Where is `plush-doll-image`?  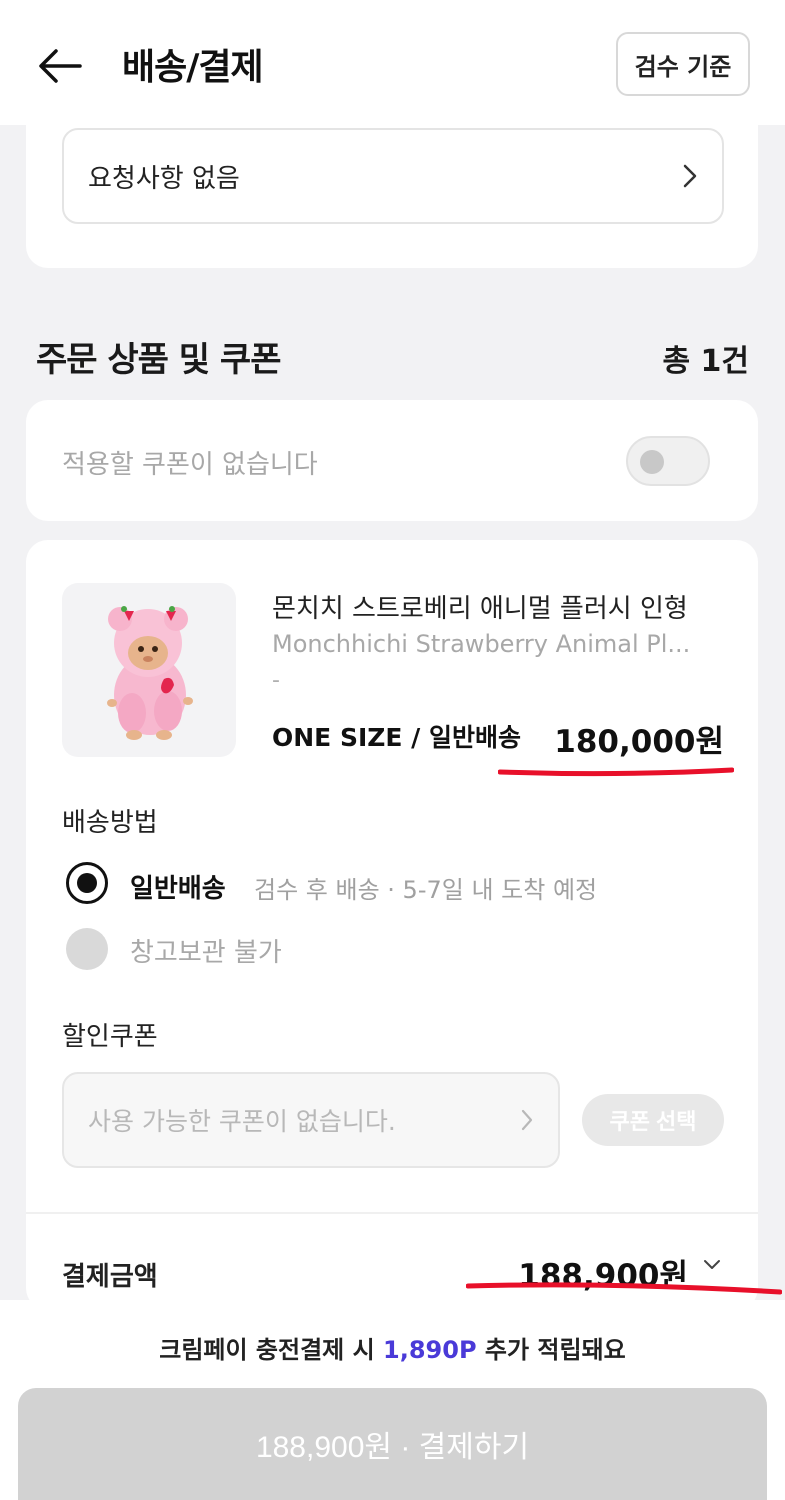
plush-doll-image is located at coordinates (150, 673).